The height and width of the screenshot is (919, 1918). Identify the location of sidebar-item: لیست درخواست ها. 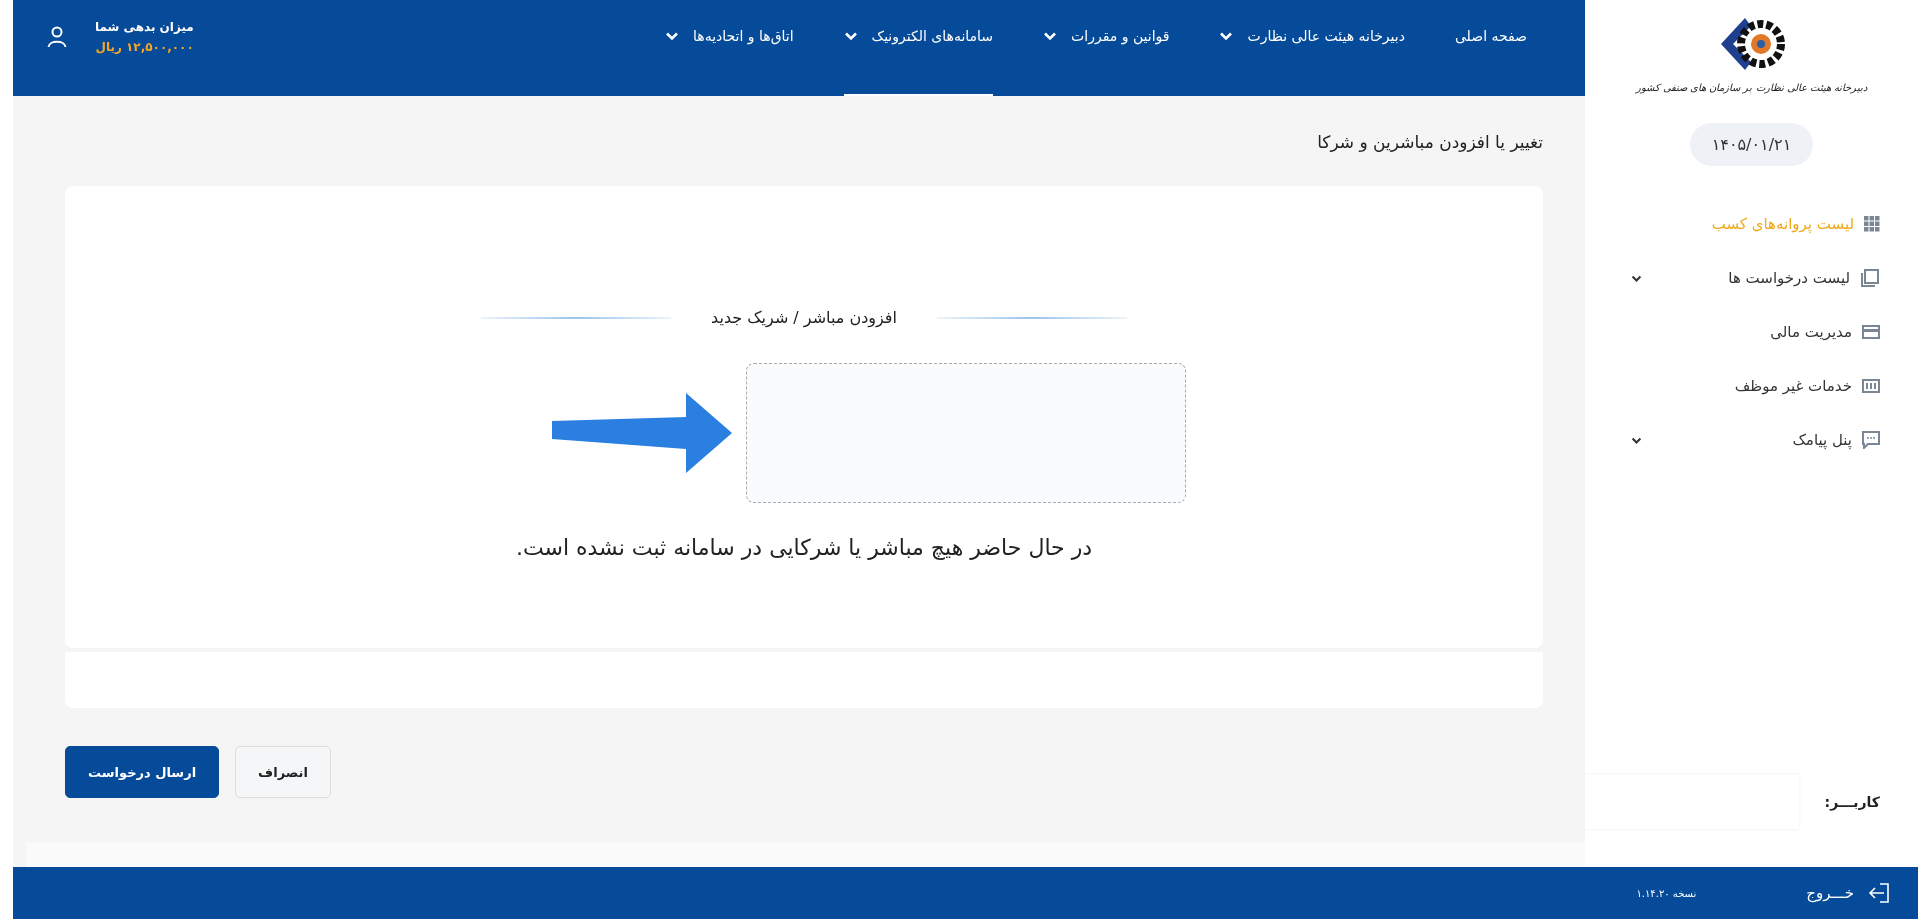
(1732, 278).